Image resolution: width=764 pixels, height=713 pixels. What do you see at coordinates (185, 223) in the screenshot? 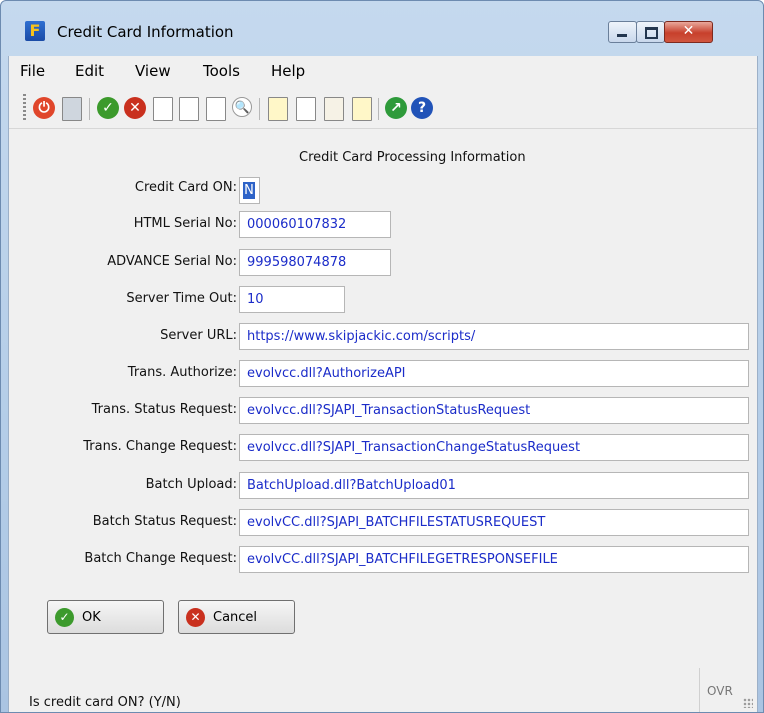
I see `html-serial-label: HTML Serial No:` at bounding box center [185, 223].